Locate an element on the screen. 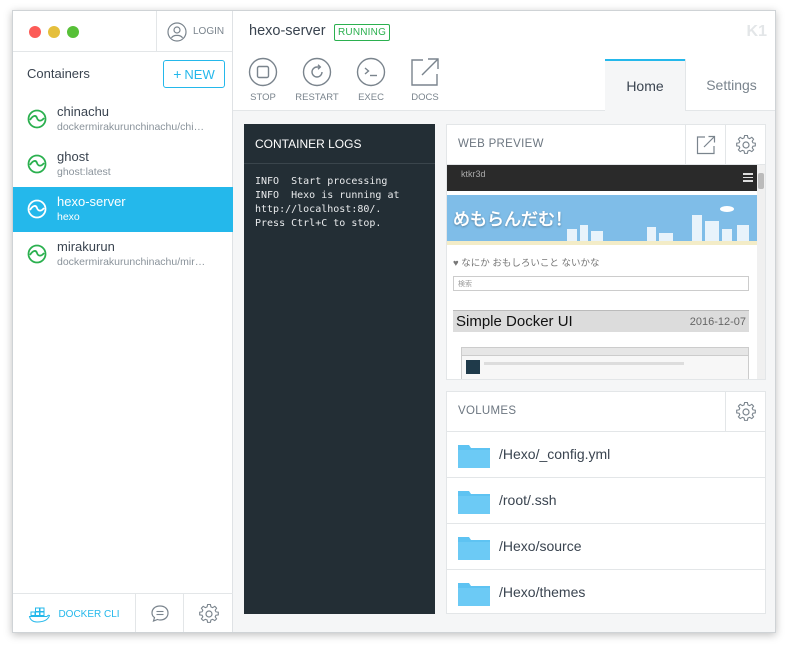 The height and width of the screenshot is (648, 789). restart-button: RESTART is located at coordinates (317, 80).